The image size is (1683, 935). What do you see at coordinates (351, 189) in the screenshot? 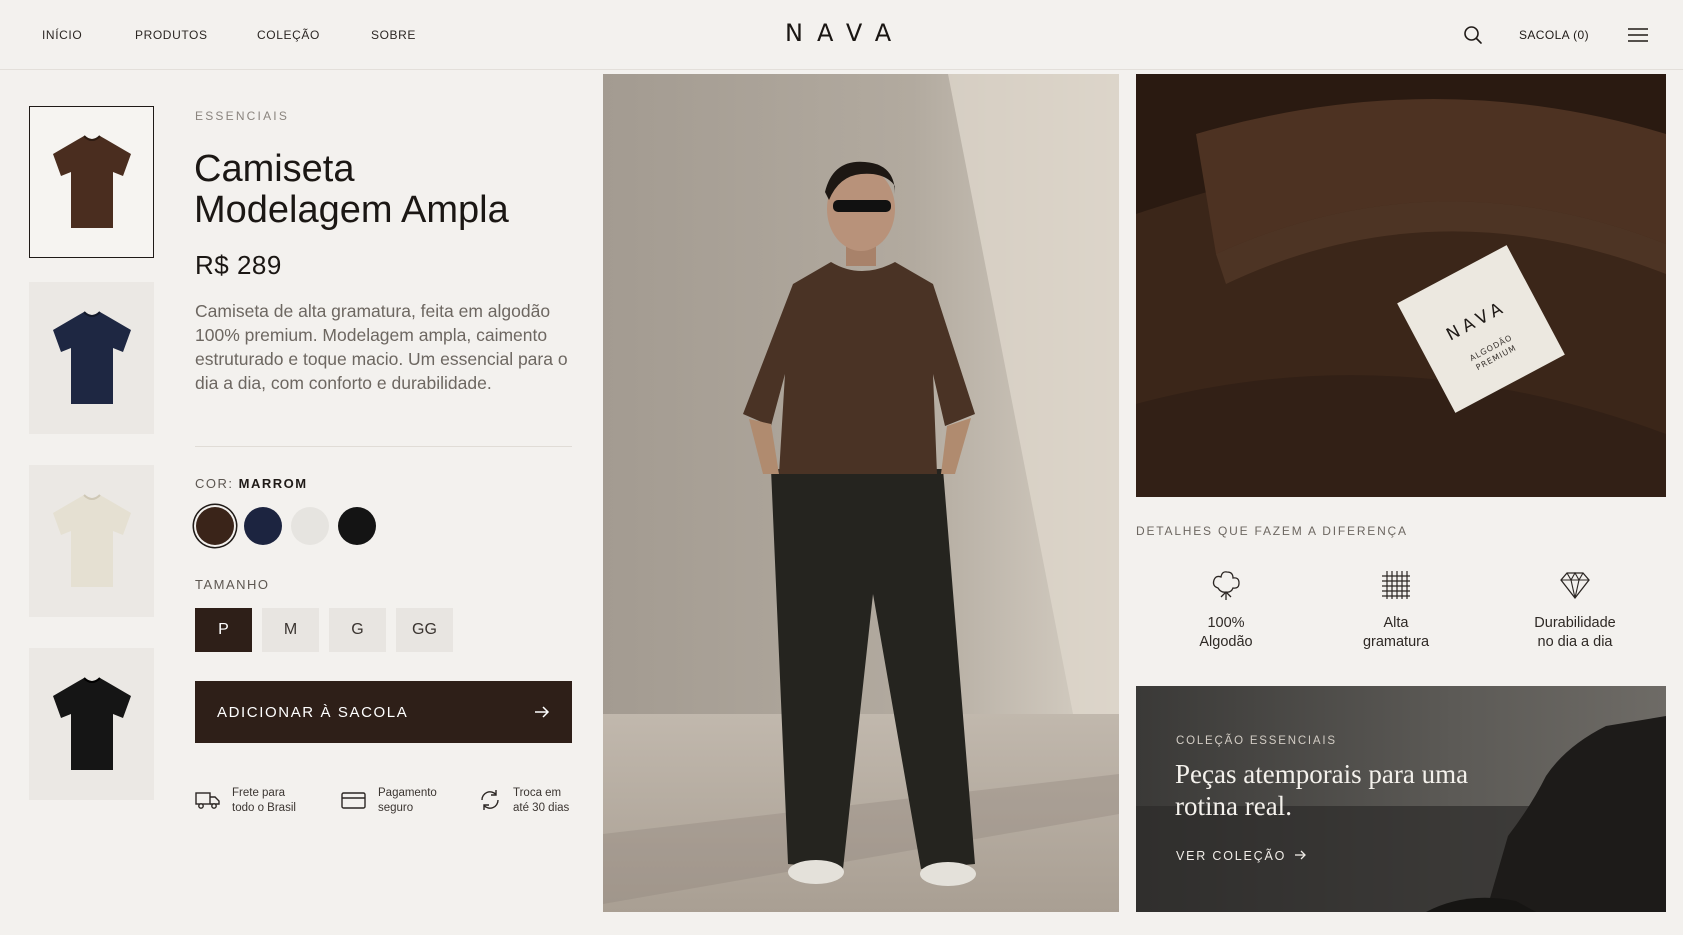
I see `product-title: Camiseta Modelagem Ampla` at bounding box center [351, 189].